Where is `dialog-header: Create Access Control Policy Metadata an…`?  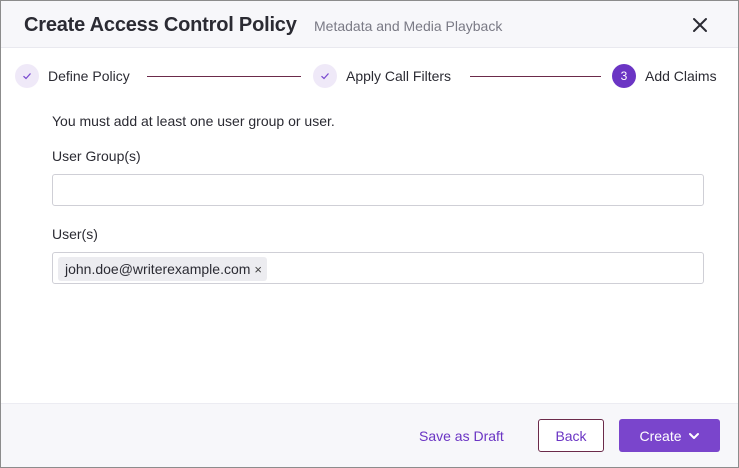 dialog-header: Create Access Control Policy Metadata an… is located at coordinates (369, 24).